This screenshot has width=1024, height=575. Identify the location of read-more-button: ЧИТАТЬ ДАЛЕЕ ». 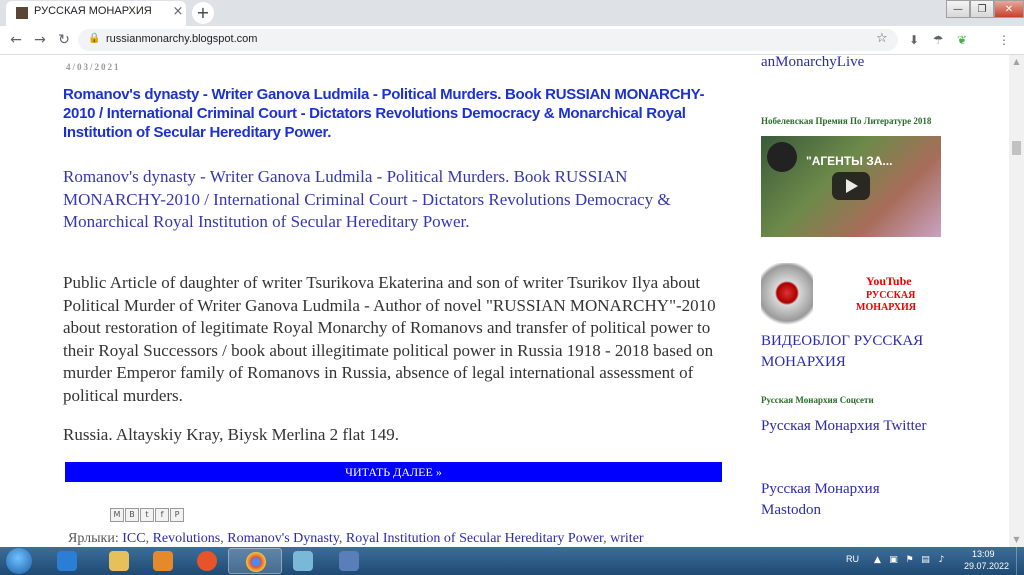
(393, 472).